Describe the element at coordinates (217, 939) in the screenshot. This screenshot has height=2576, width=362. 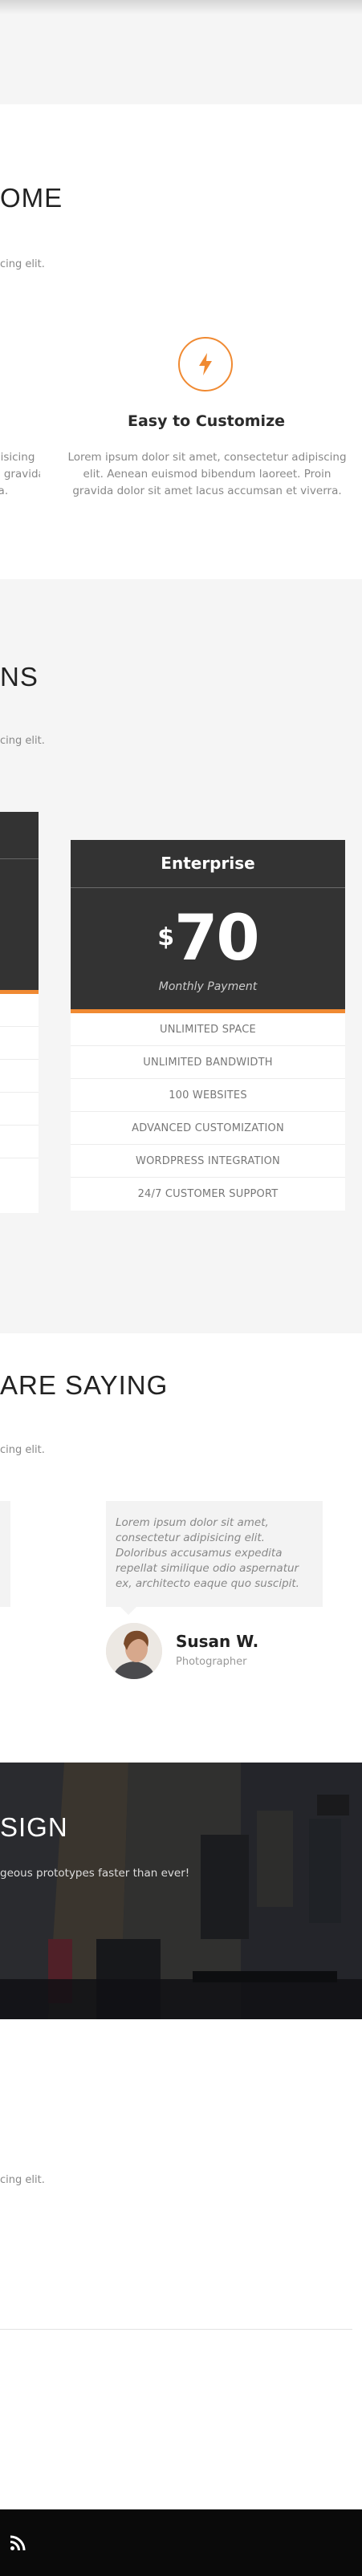
I see `plan-price-value: 70` at that location.